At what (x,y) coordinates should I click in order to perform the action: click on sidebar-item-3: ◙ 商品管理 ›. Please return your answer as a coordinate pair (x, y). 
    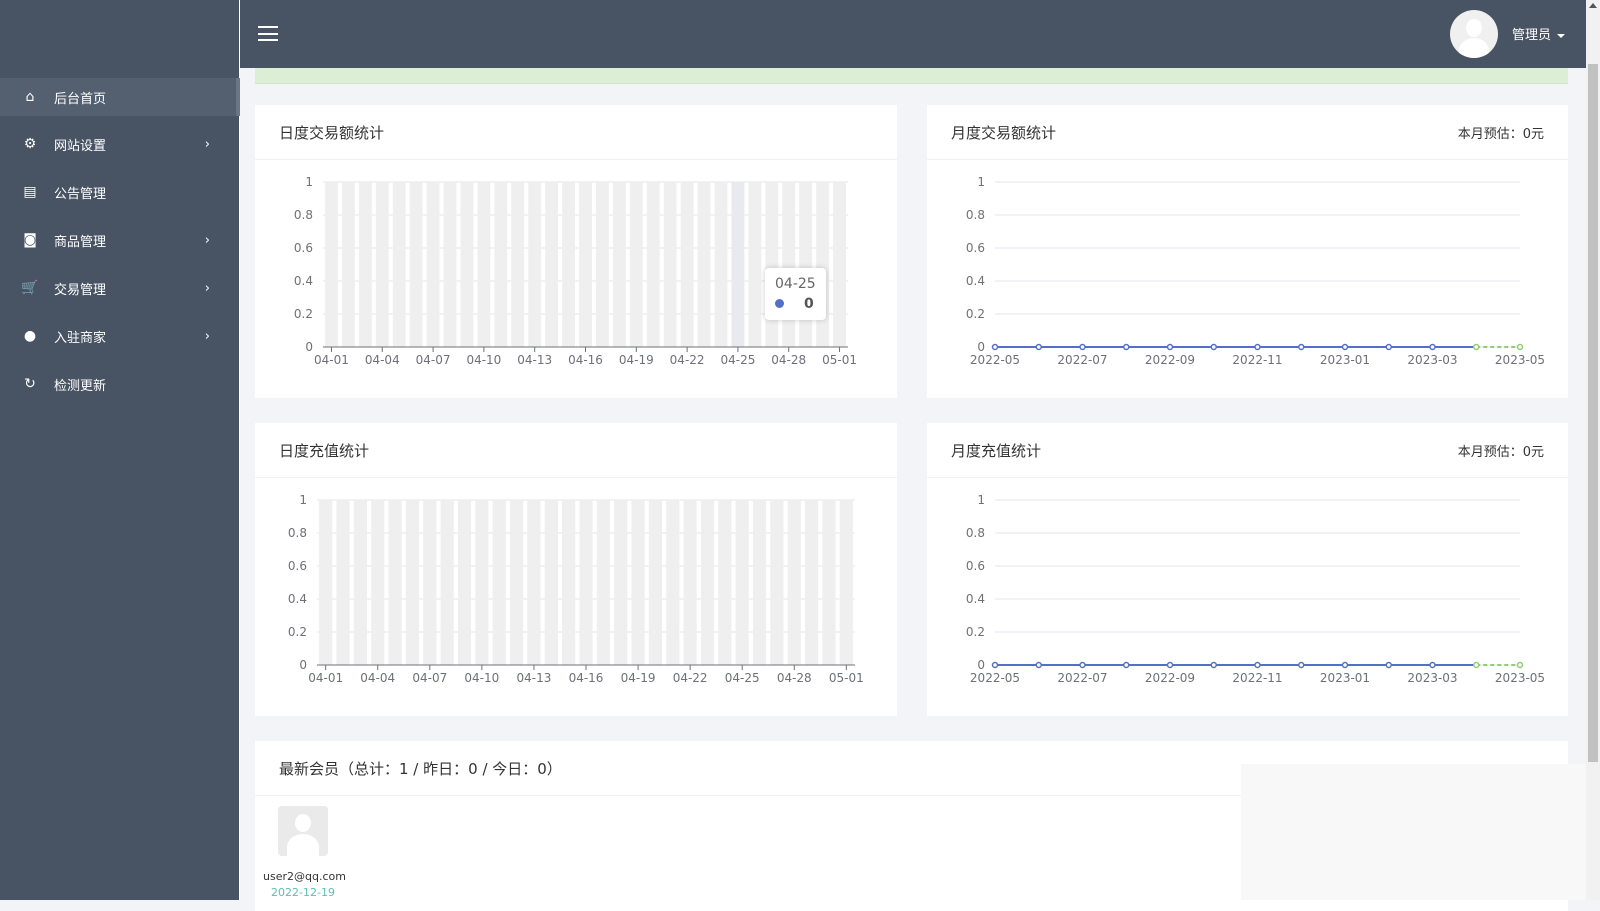
    Looking at the image, I should click on (120, 240).